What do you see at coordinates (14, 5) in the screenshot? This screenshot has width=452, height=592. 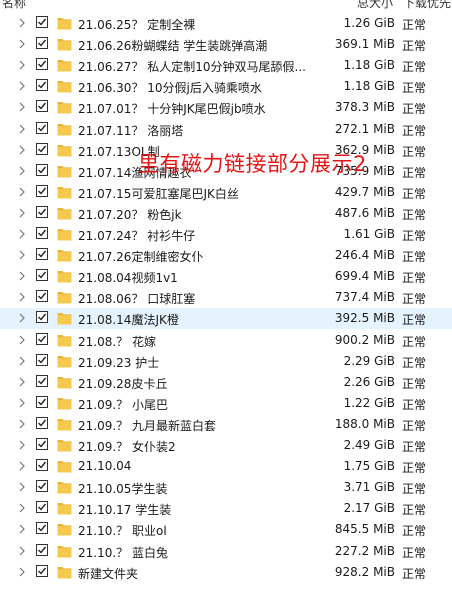 I see `header-name: 名称` at bounding box center [14, 5].